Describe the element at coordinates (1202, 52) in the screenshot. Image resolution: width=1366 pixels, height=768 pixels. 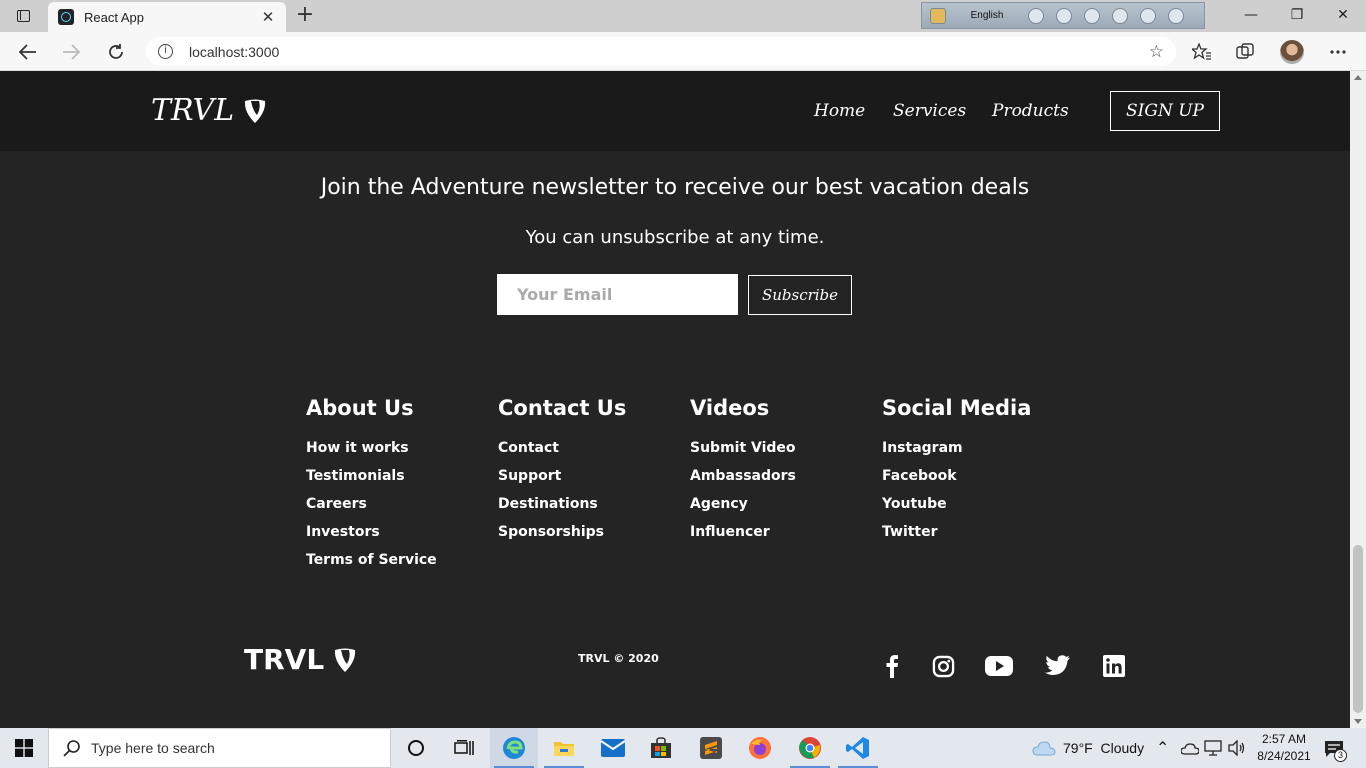
I see `favorites-icon` at that location.